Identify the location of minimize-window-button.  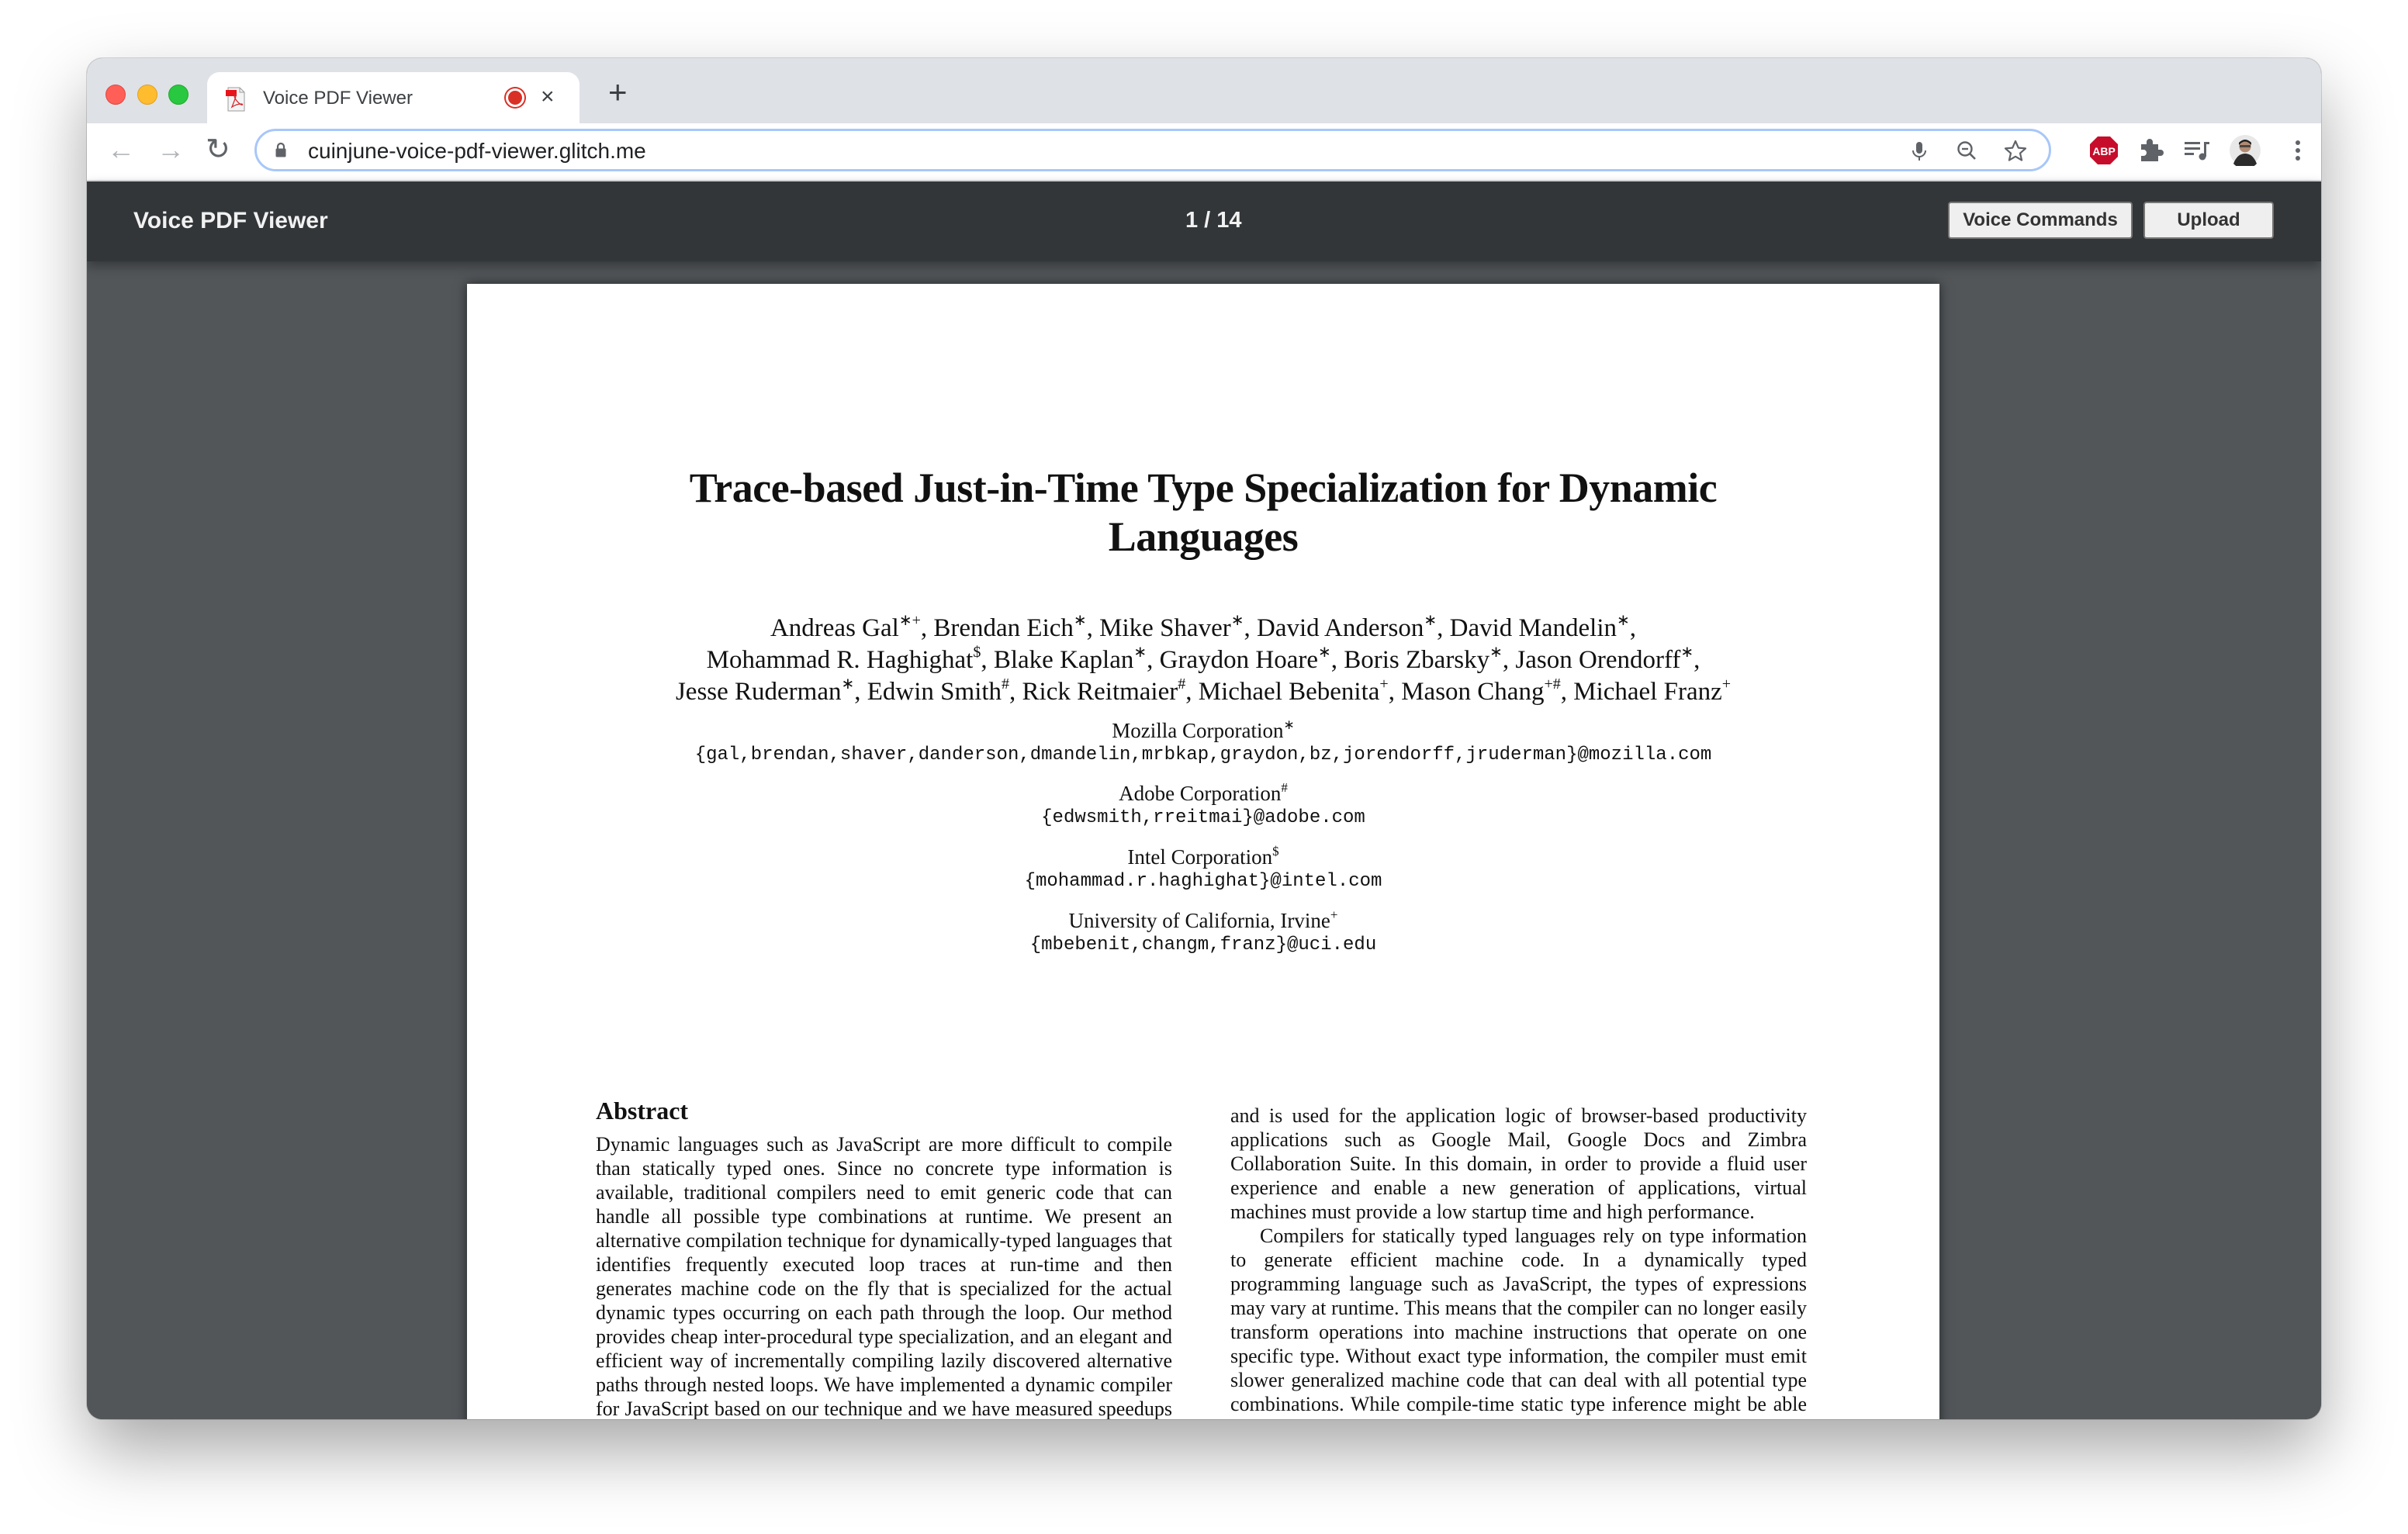
(147, 95).